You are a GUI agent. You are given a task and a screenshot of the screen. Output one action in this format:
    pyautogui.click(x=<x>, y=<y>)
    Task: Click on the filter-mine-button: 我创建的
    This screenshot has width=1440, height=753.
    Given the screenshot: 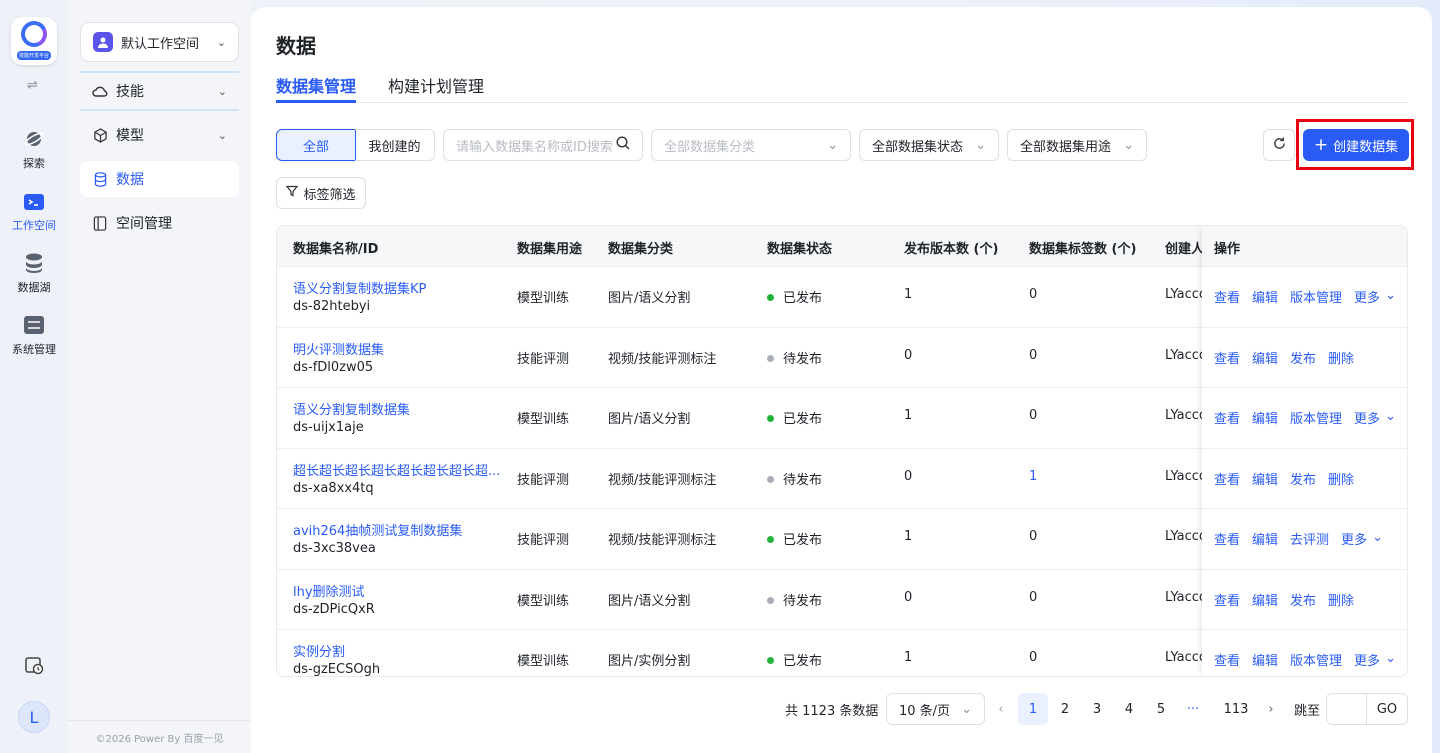 What is the action you would take?
    pyautogui.click(x=395, y=145)
    